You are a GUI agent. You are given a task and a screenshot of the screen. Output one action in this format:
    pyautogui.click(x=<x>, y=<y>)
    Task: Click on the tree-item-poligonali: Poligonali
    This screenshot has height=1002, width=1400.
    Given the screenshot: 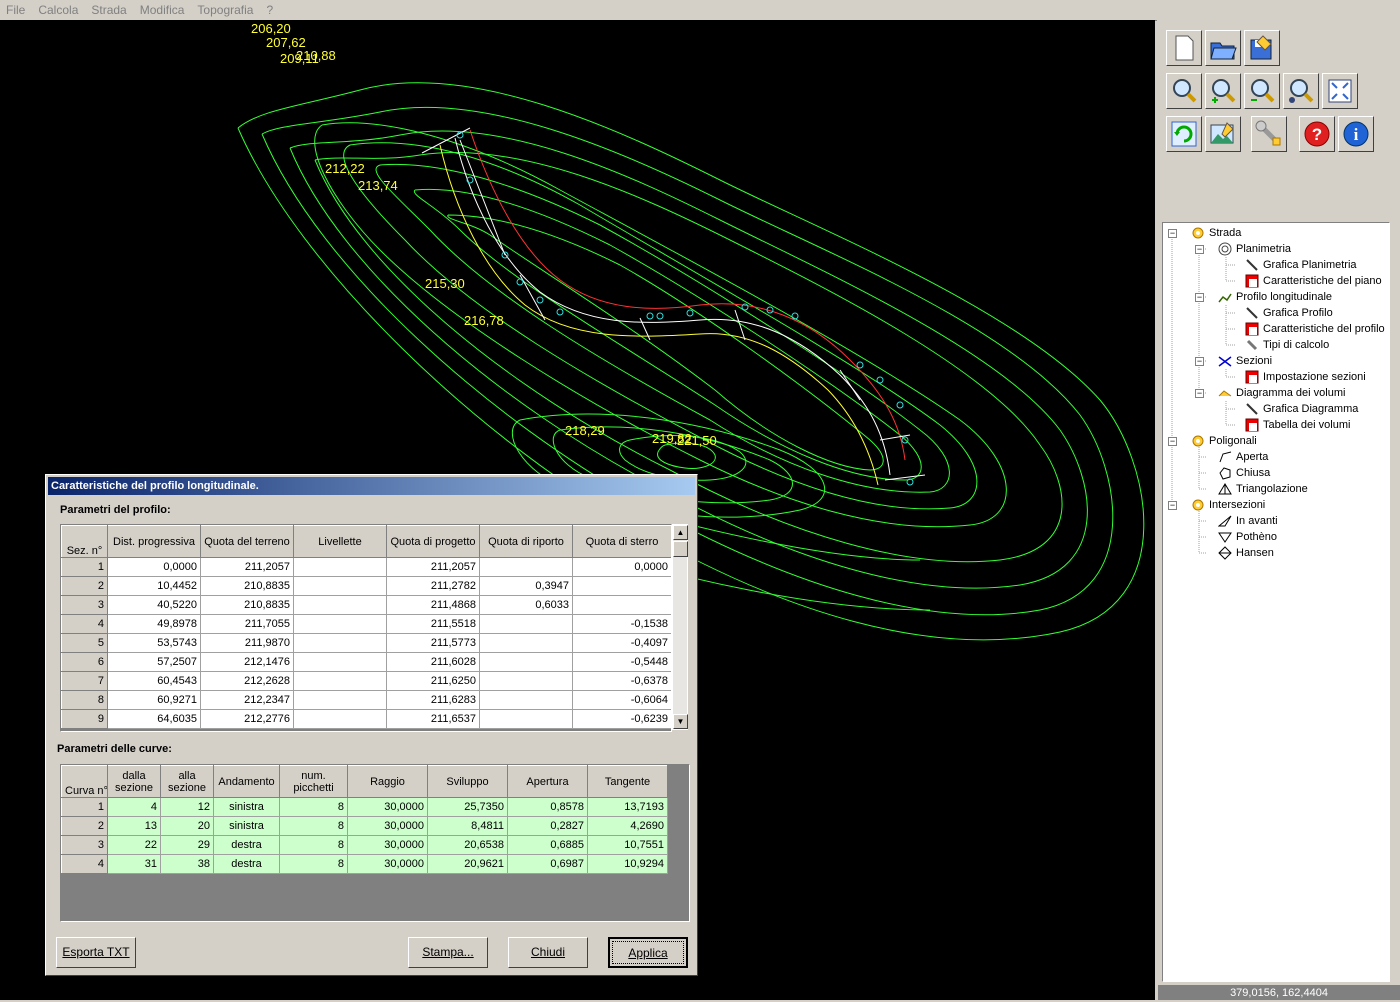 What is the action you would take?
    pyautogui.click(x=1224, y=441)
    